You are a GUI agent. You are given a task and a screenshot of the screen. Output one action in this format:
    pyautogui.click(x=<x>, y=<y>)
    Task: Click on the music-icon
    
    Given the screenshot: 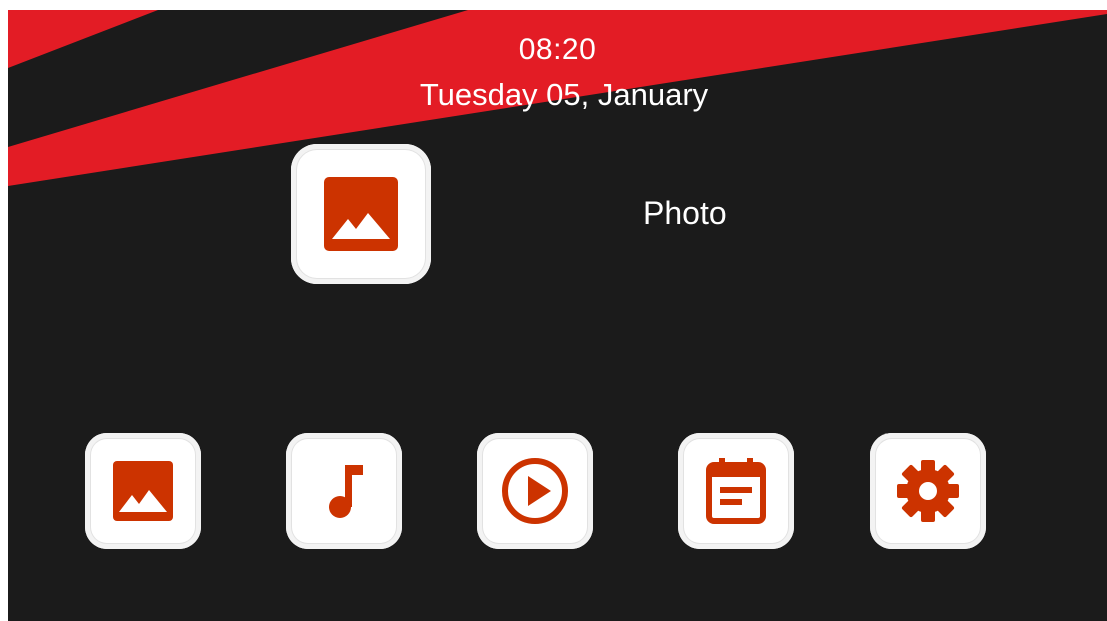 What is the action you would take?
    pyautogui.click(x=346, y=491)
    